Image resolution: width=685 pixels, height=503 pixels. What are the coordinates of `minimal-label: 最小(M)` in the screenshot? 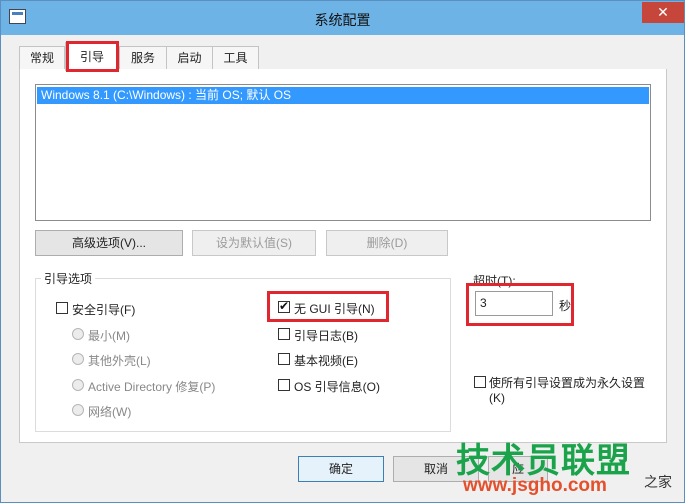 It's located at (109, 336).